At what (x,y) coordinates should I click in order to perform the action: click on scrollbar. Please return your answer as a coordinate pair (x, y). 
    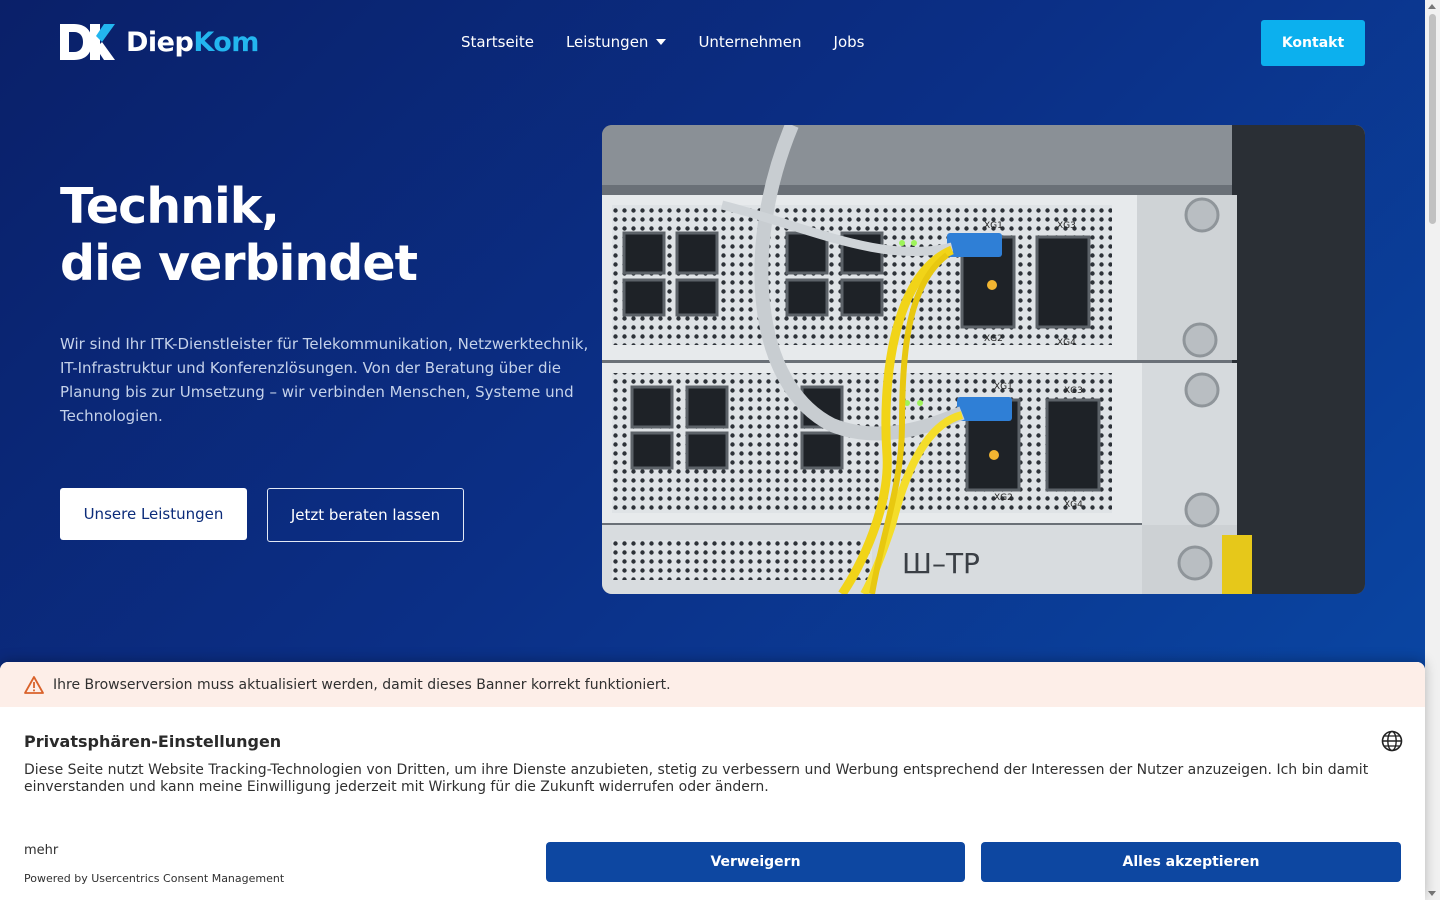
    Looking at the image, I should click on (1432, 450).